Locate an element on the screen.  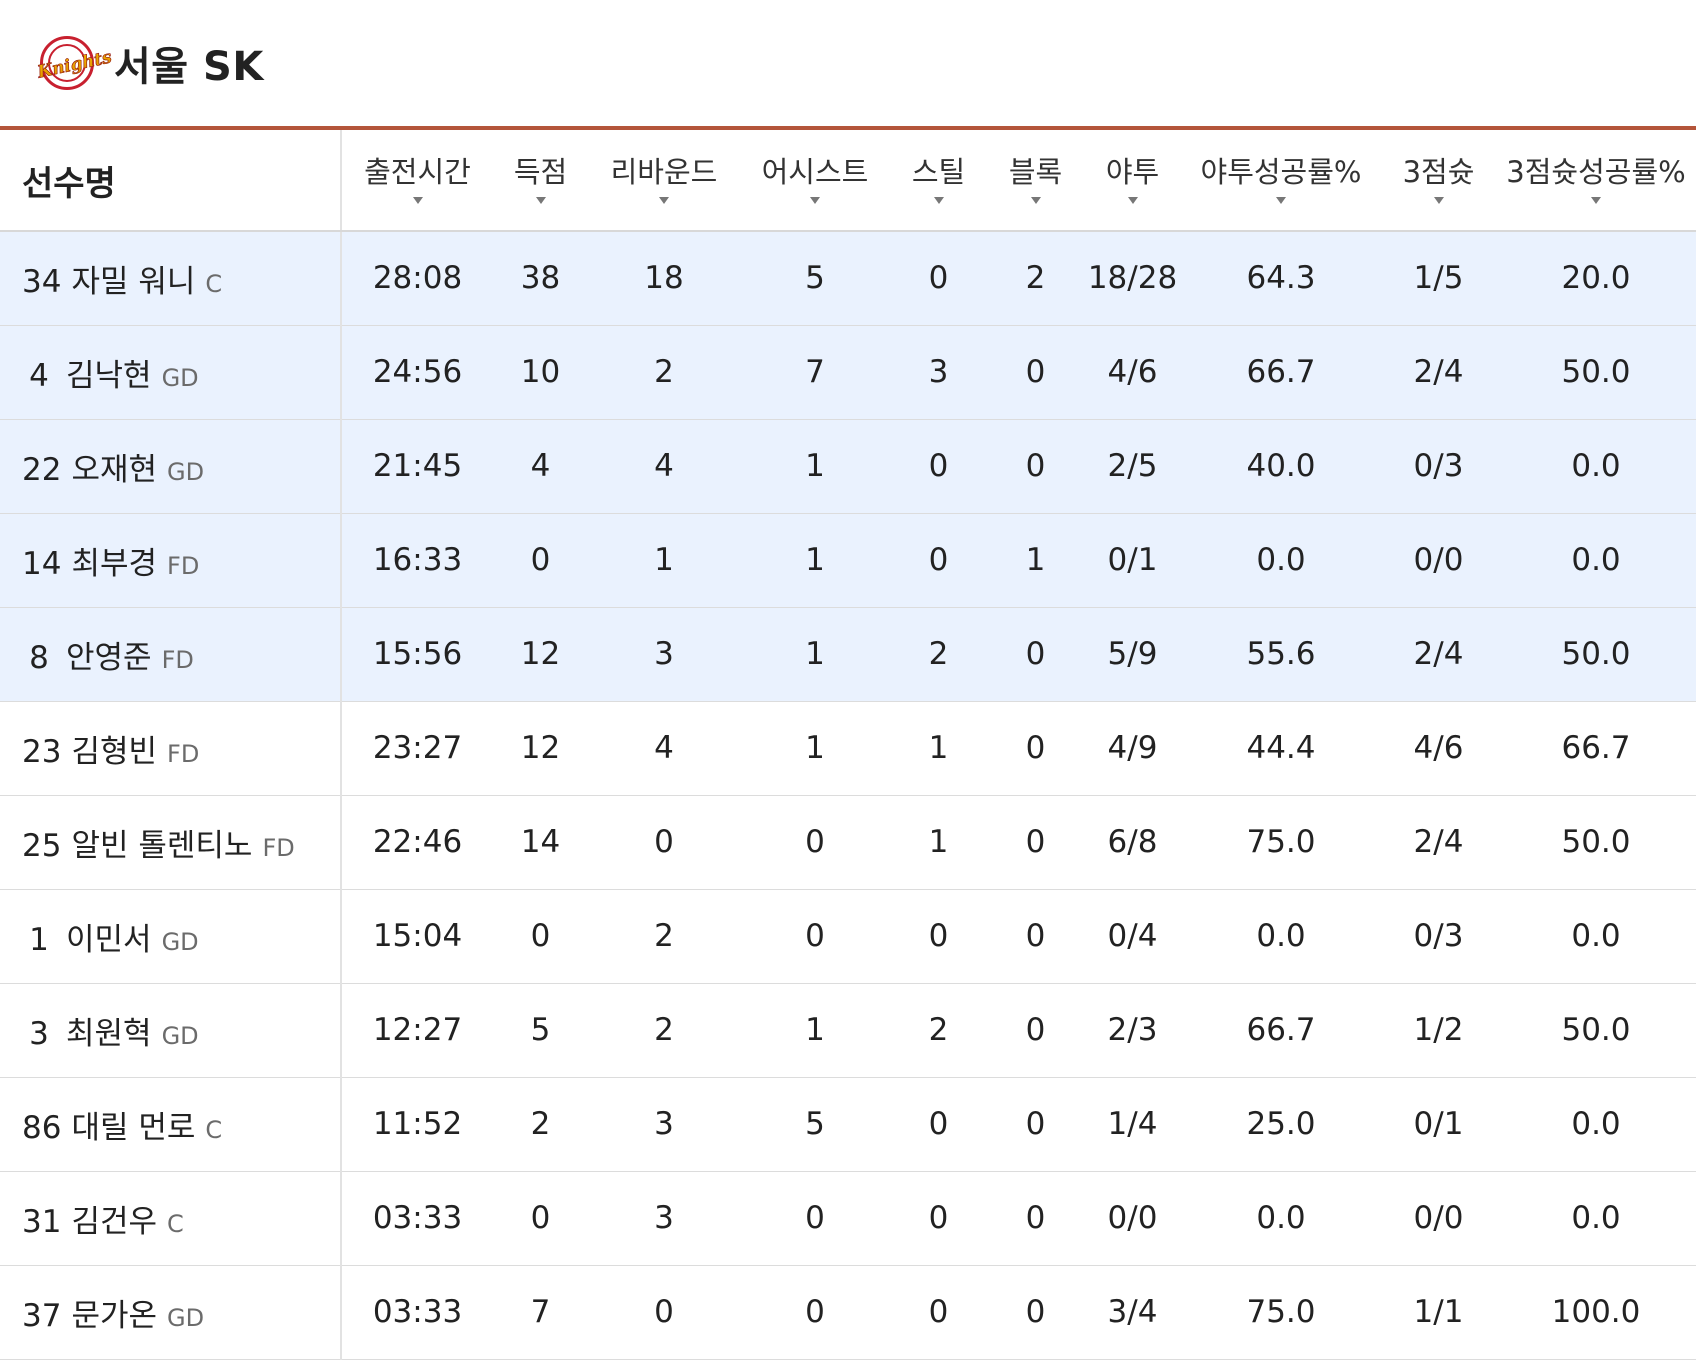
column-header-fg-pct: 야투성공률% is located at coordinates (1281, 181).